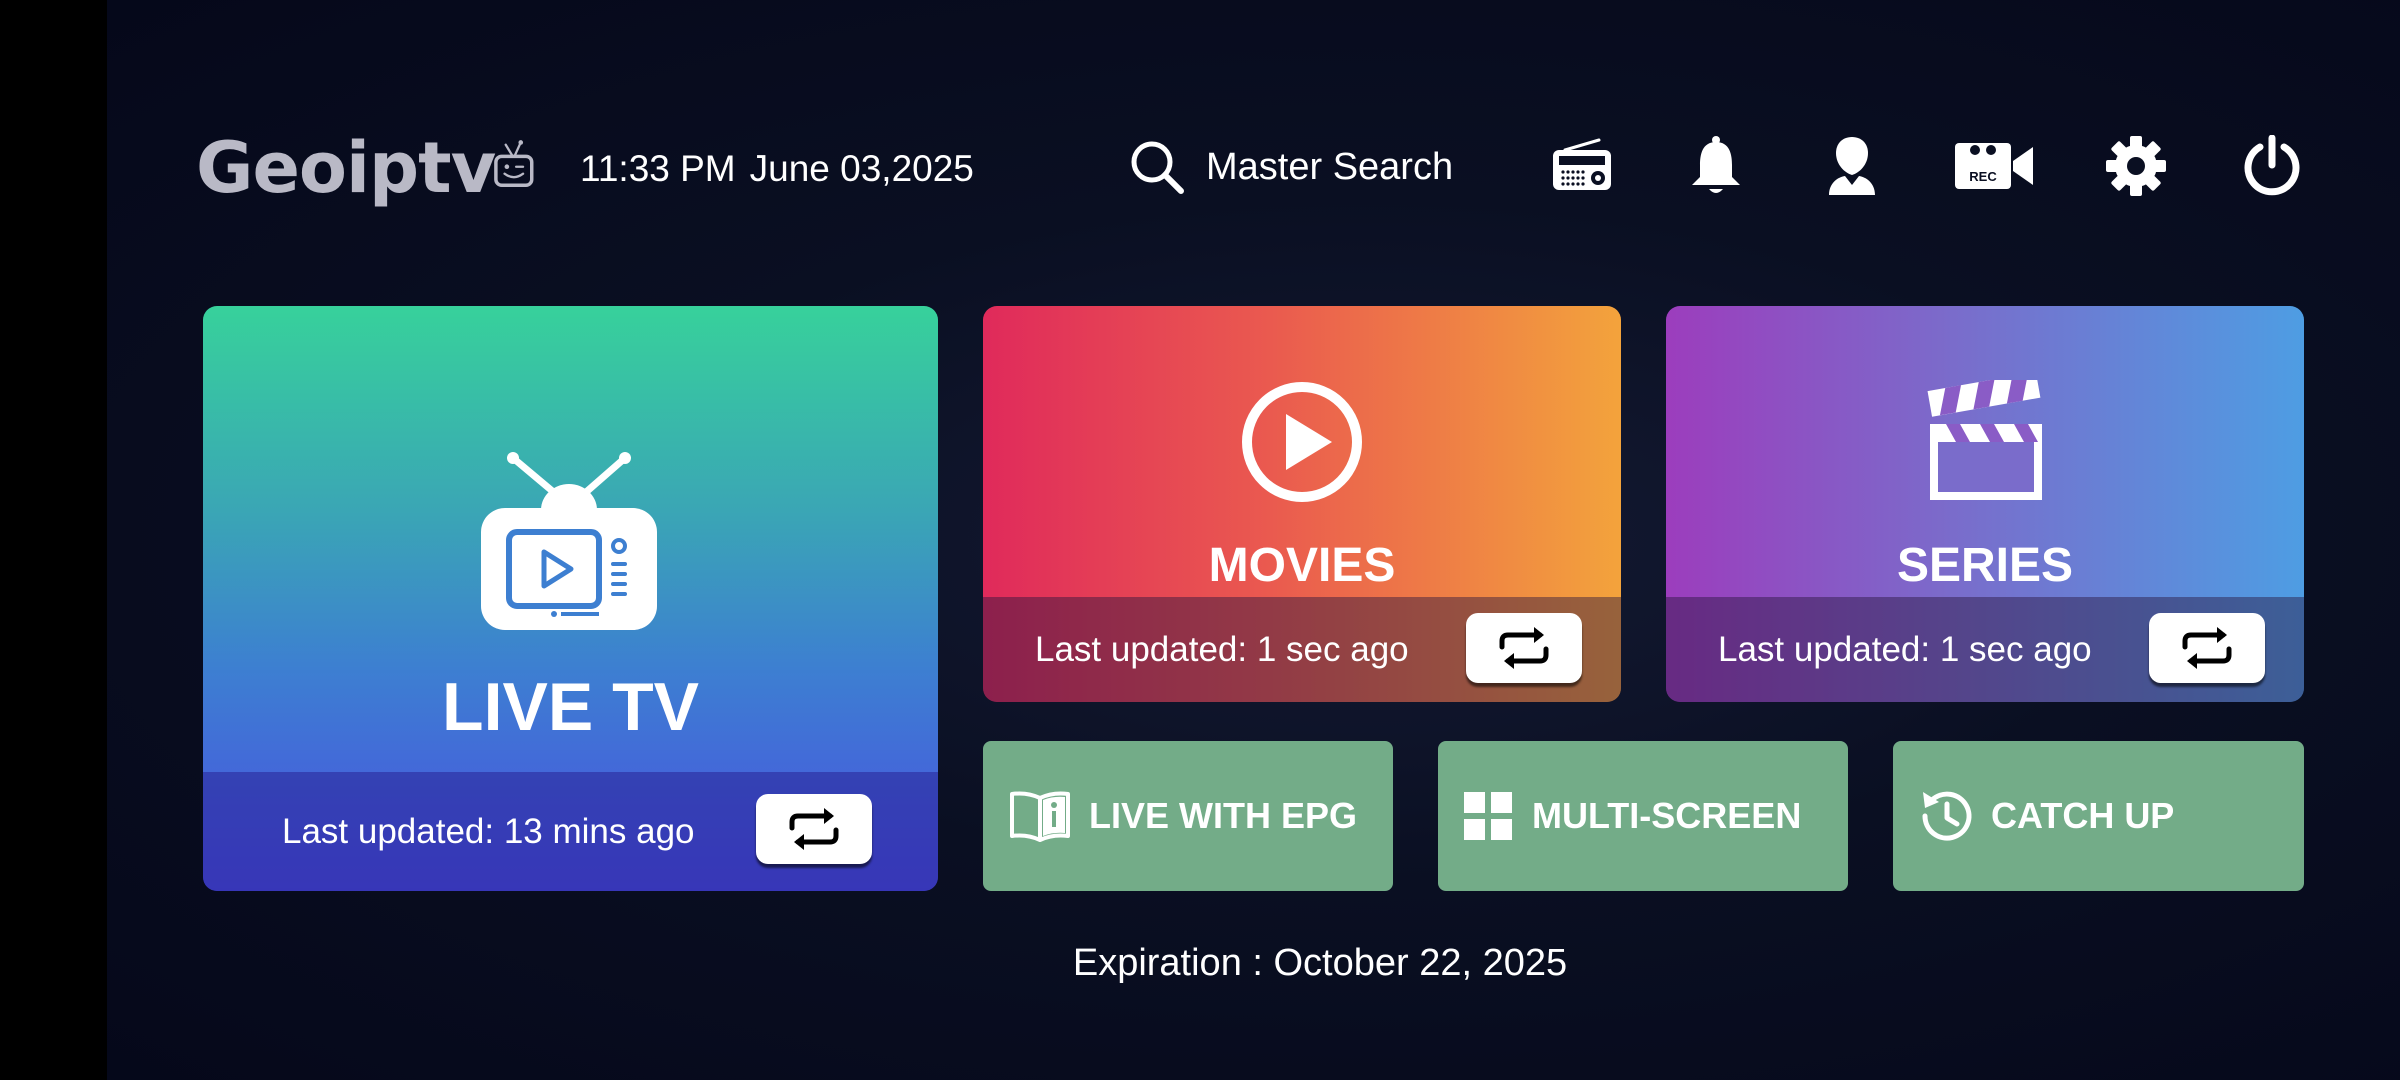  Describe the element at coordinates (346, 168) in the screenshot. I see `logo-text: Geoiptv` at that location.